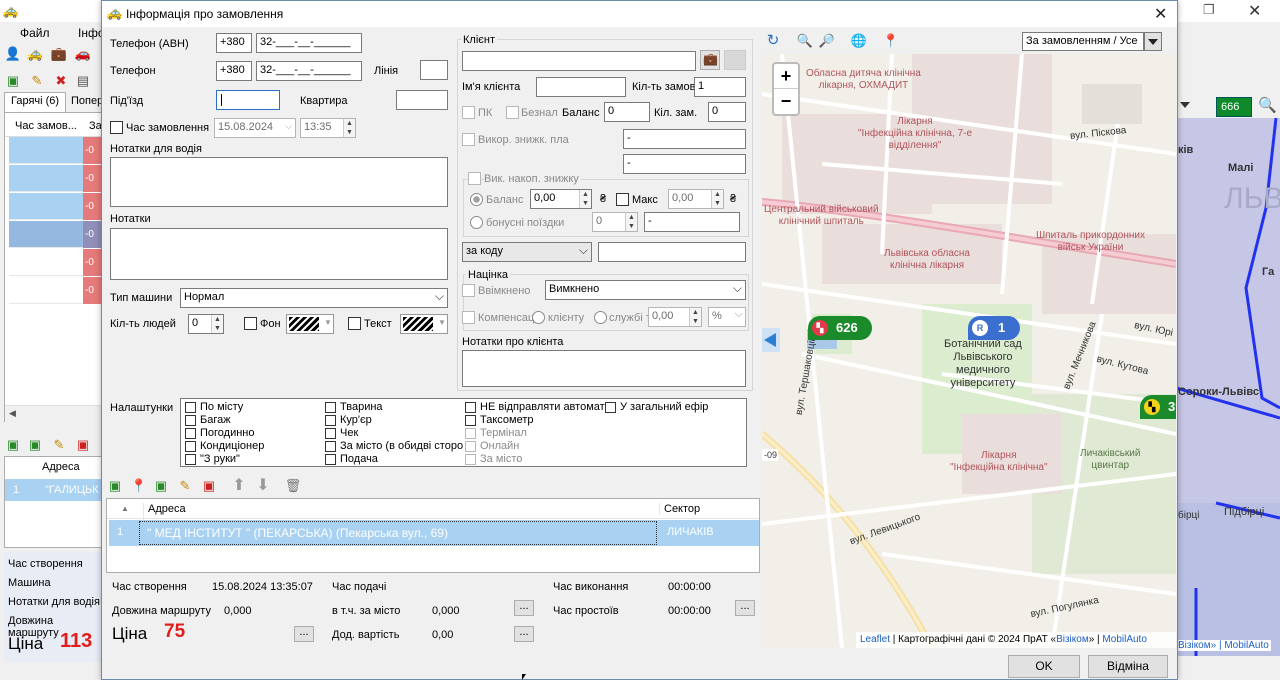 The image size is (1280, 680). Describe the element at coordinates (786, 76) in the screenshot. I see `map-zoom-in-button: +` at that location.